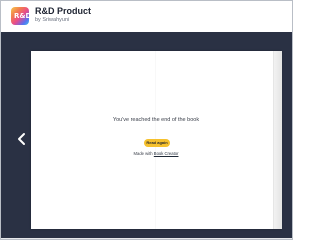  I want to click on book-creator-link: Book Creator, so click(166, 153).